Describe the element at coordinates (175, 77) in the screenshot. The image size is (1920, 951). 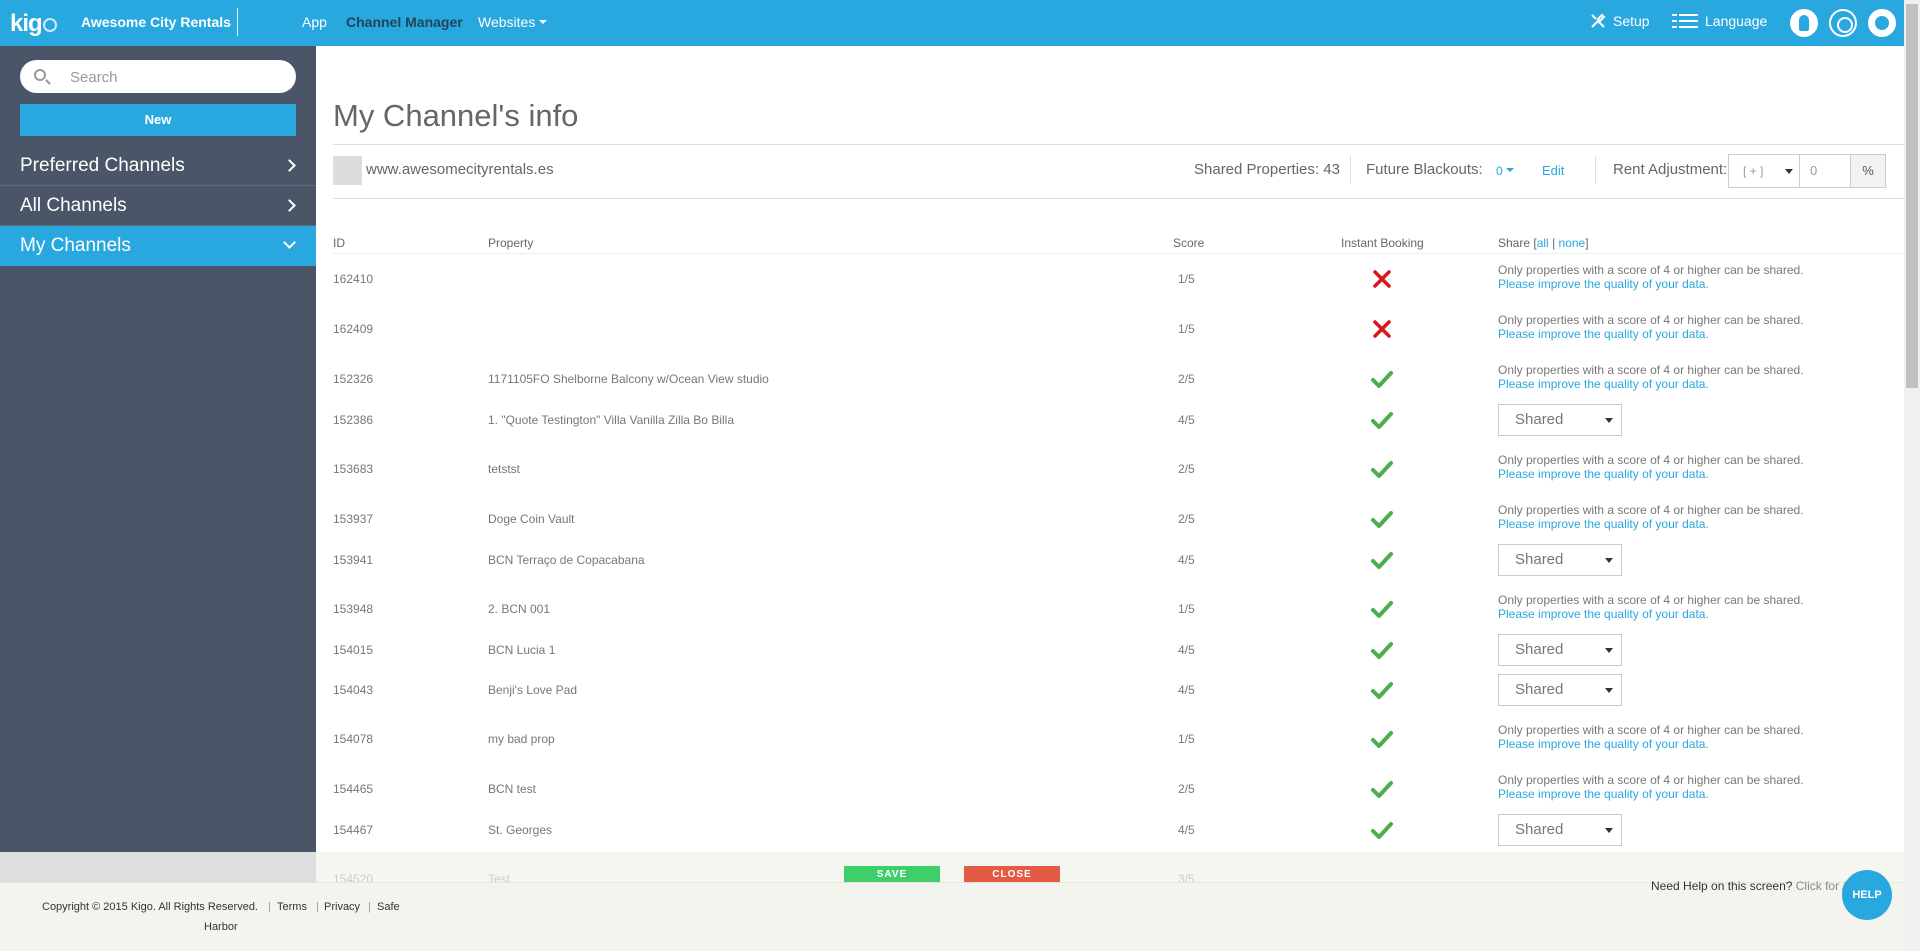
I see `search-input` at that location.